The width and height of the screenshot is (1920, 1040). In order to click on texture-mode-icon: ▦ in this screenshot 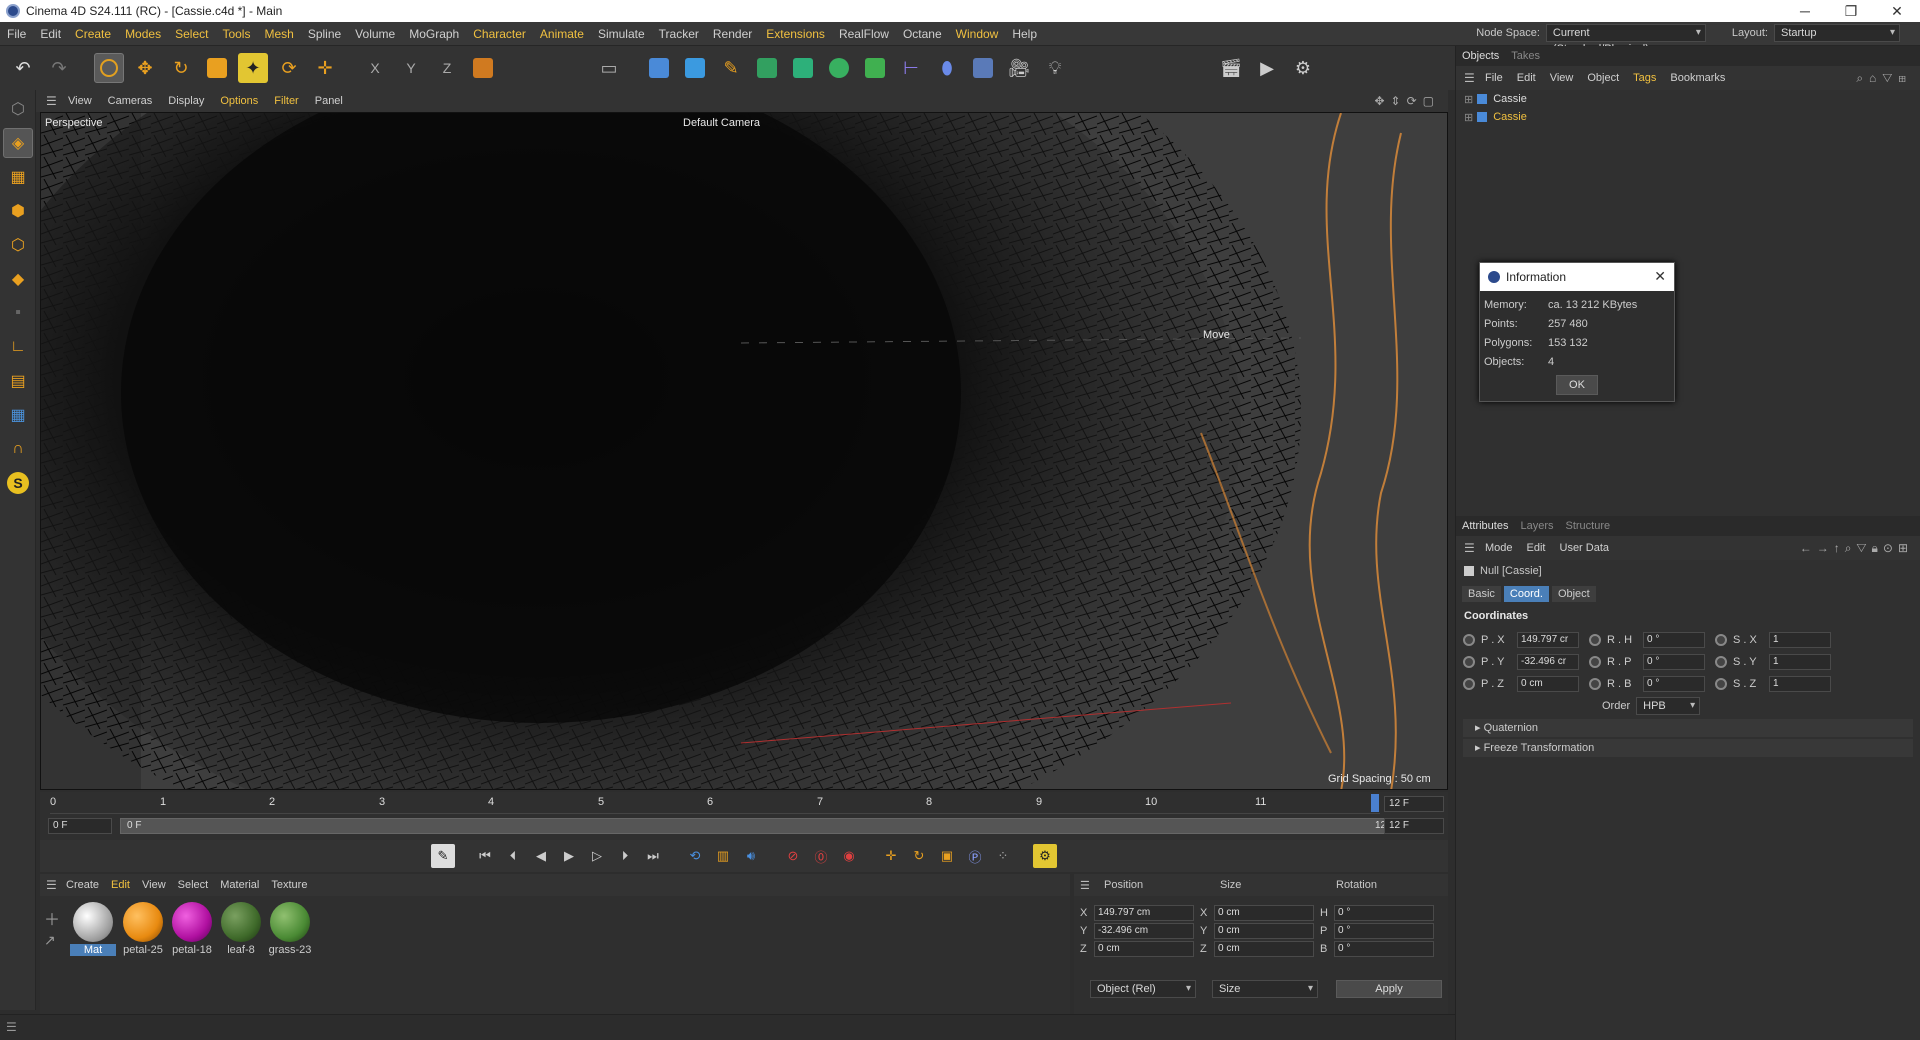, I will do `click(18, 177)`.